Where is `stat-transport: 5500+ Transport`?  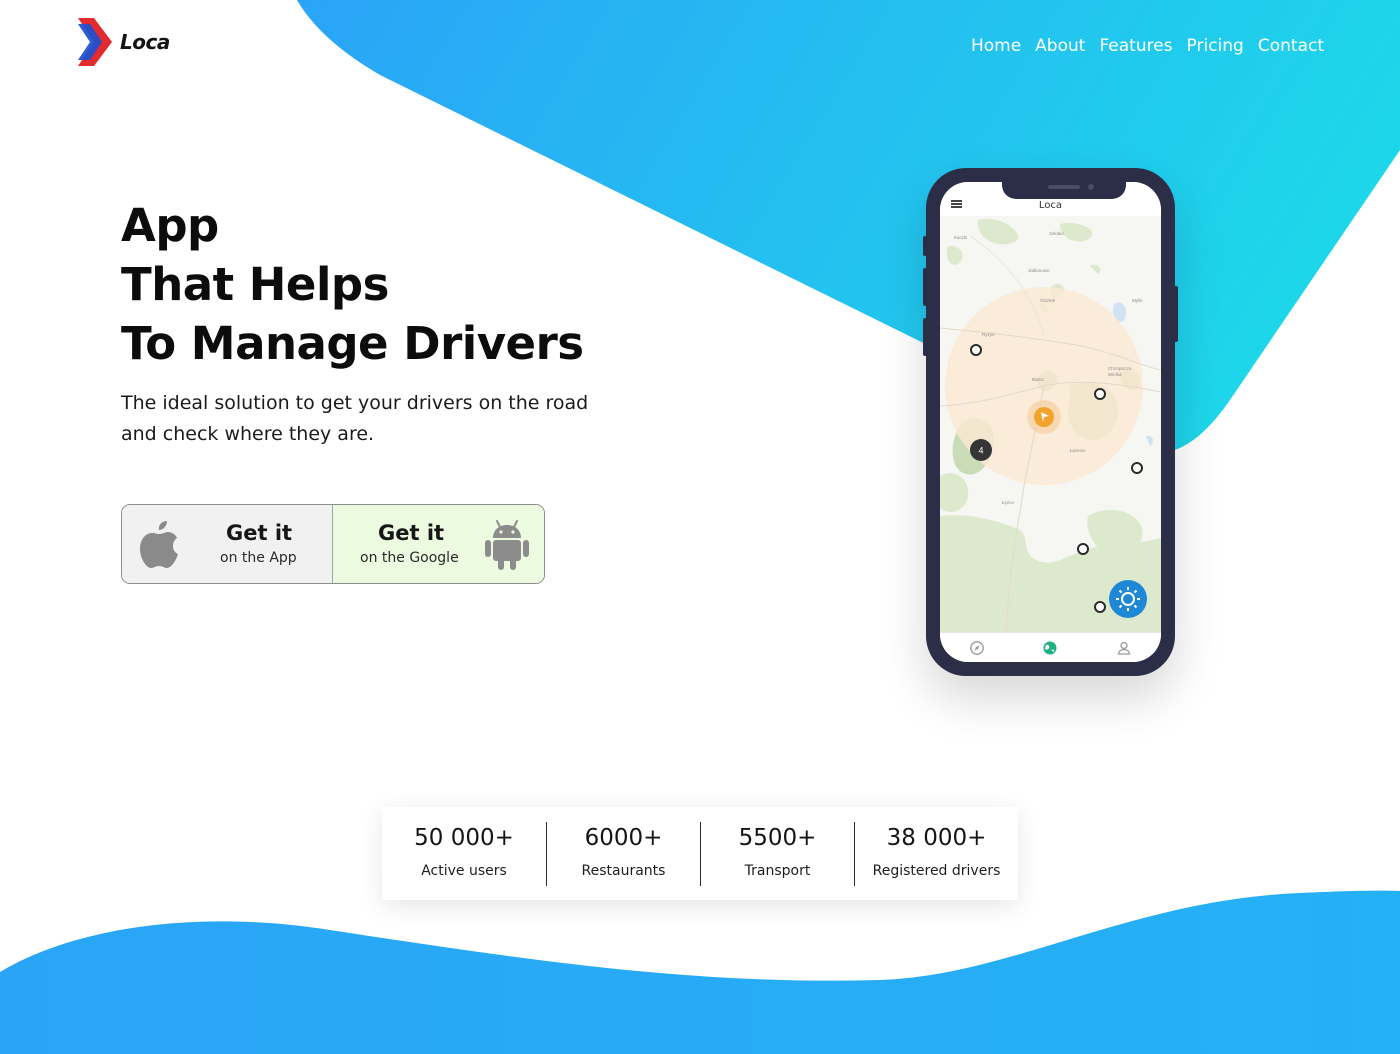
stat-transport: 5500+ Transport is located at coordinates (777, 853).